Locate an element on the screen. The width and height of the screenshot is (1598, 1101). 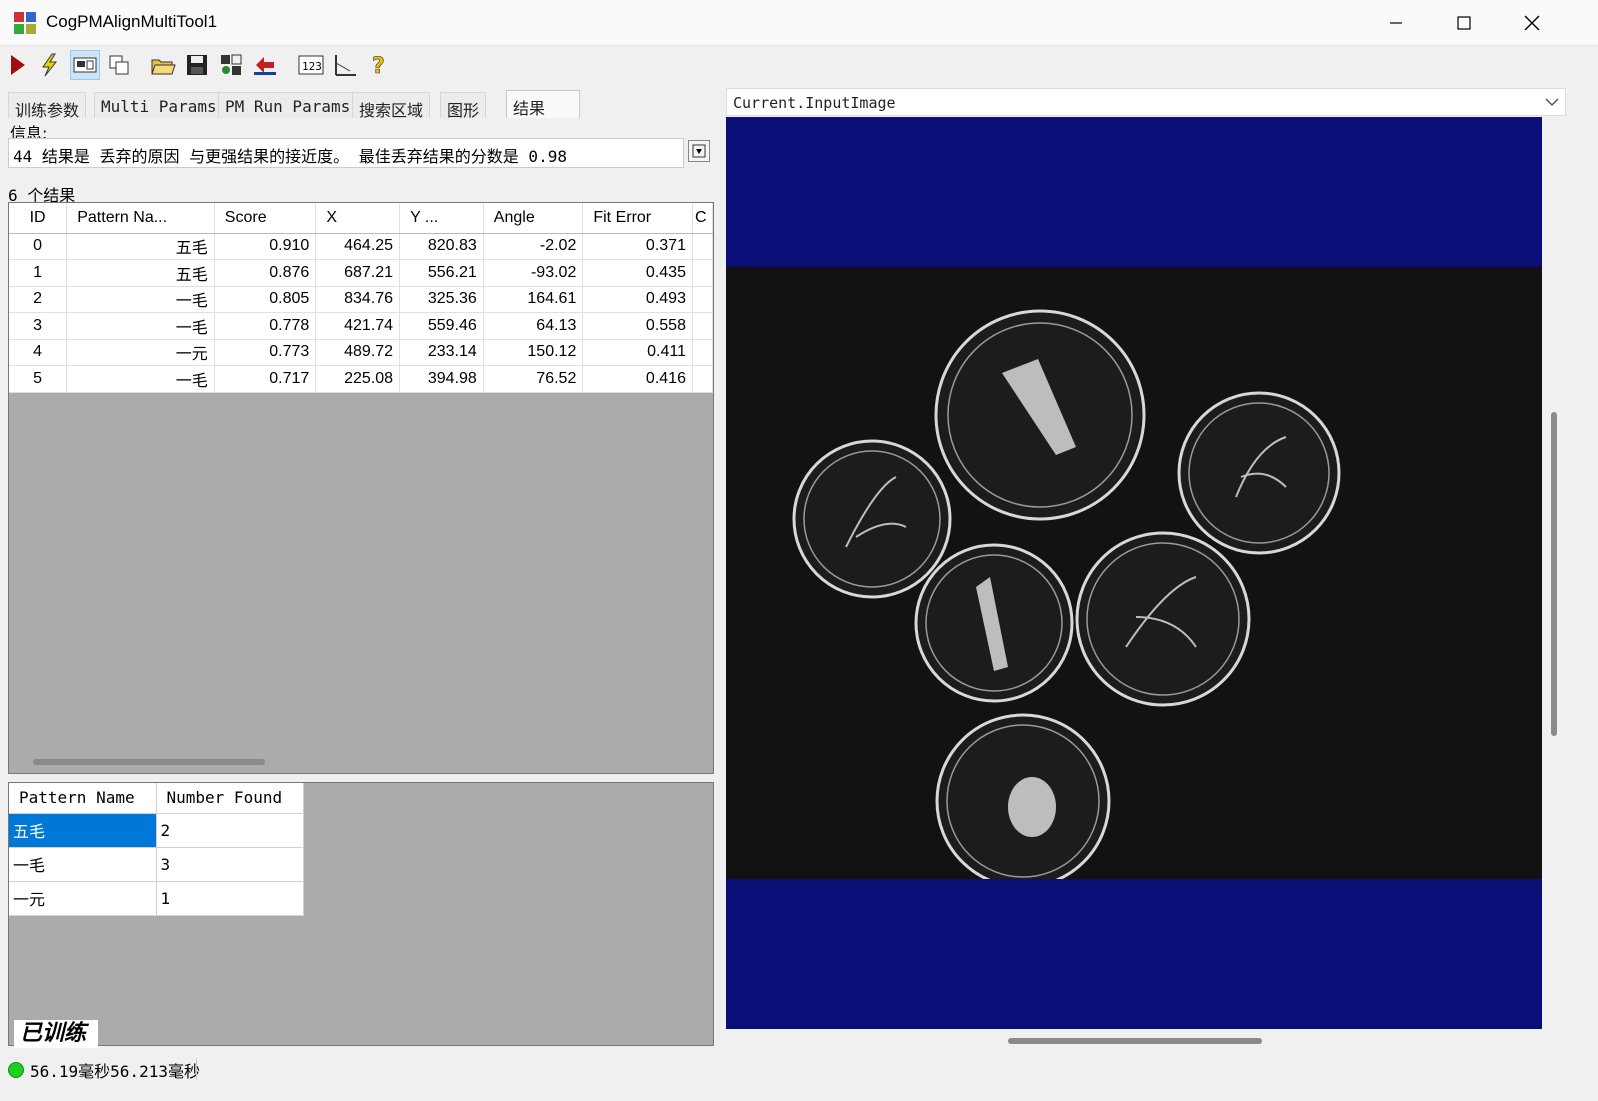
reset-button is located at coordinates (265, 65).